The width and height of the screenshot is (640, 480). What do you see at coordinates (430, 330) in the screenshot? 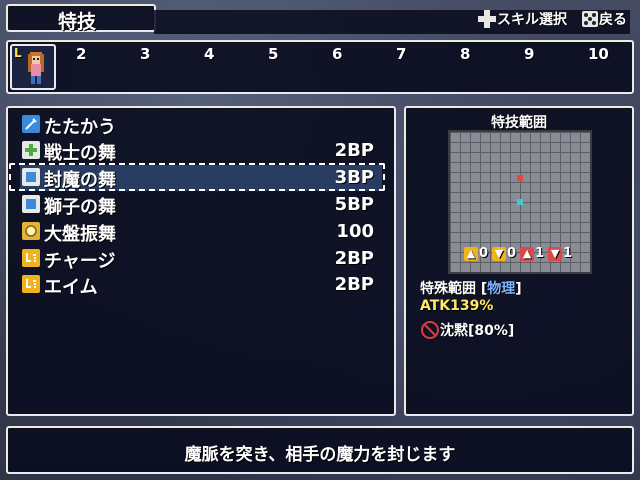
I see `silence-icon` at bounding box center [430, 330].